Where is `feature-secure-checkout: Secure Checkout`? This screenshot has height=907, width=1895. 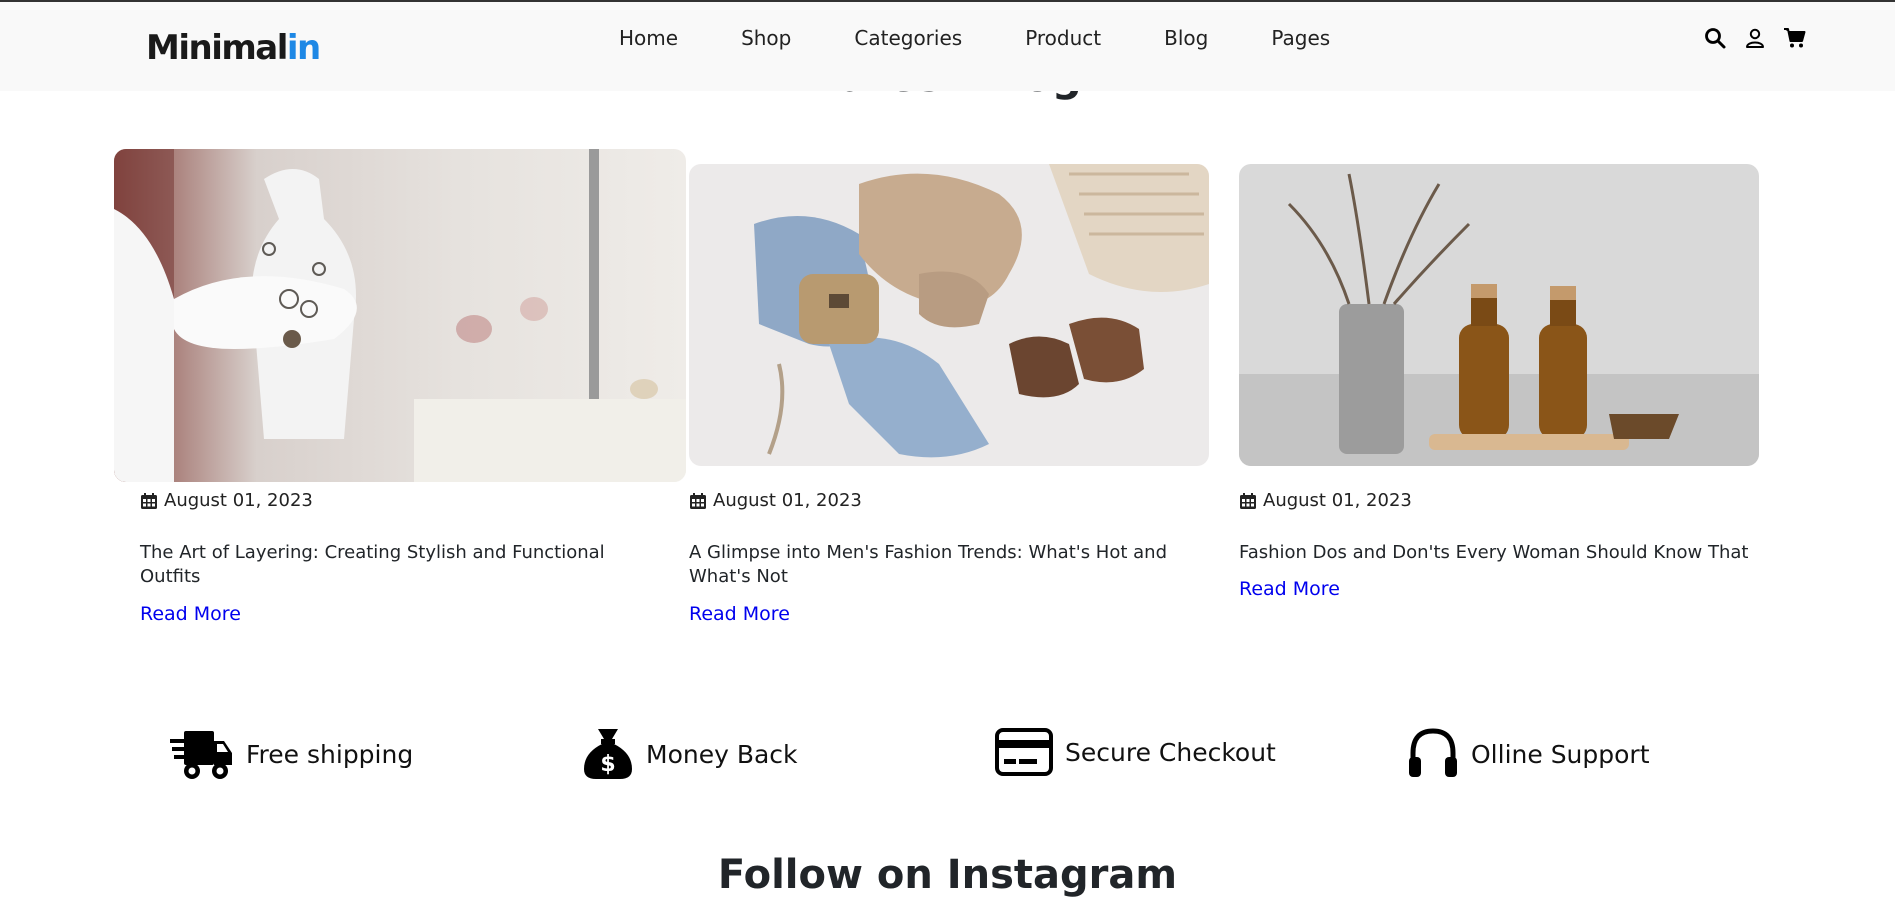 feature-secure-checkout: Secure Checkout is located at coordinates (1135, 752).